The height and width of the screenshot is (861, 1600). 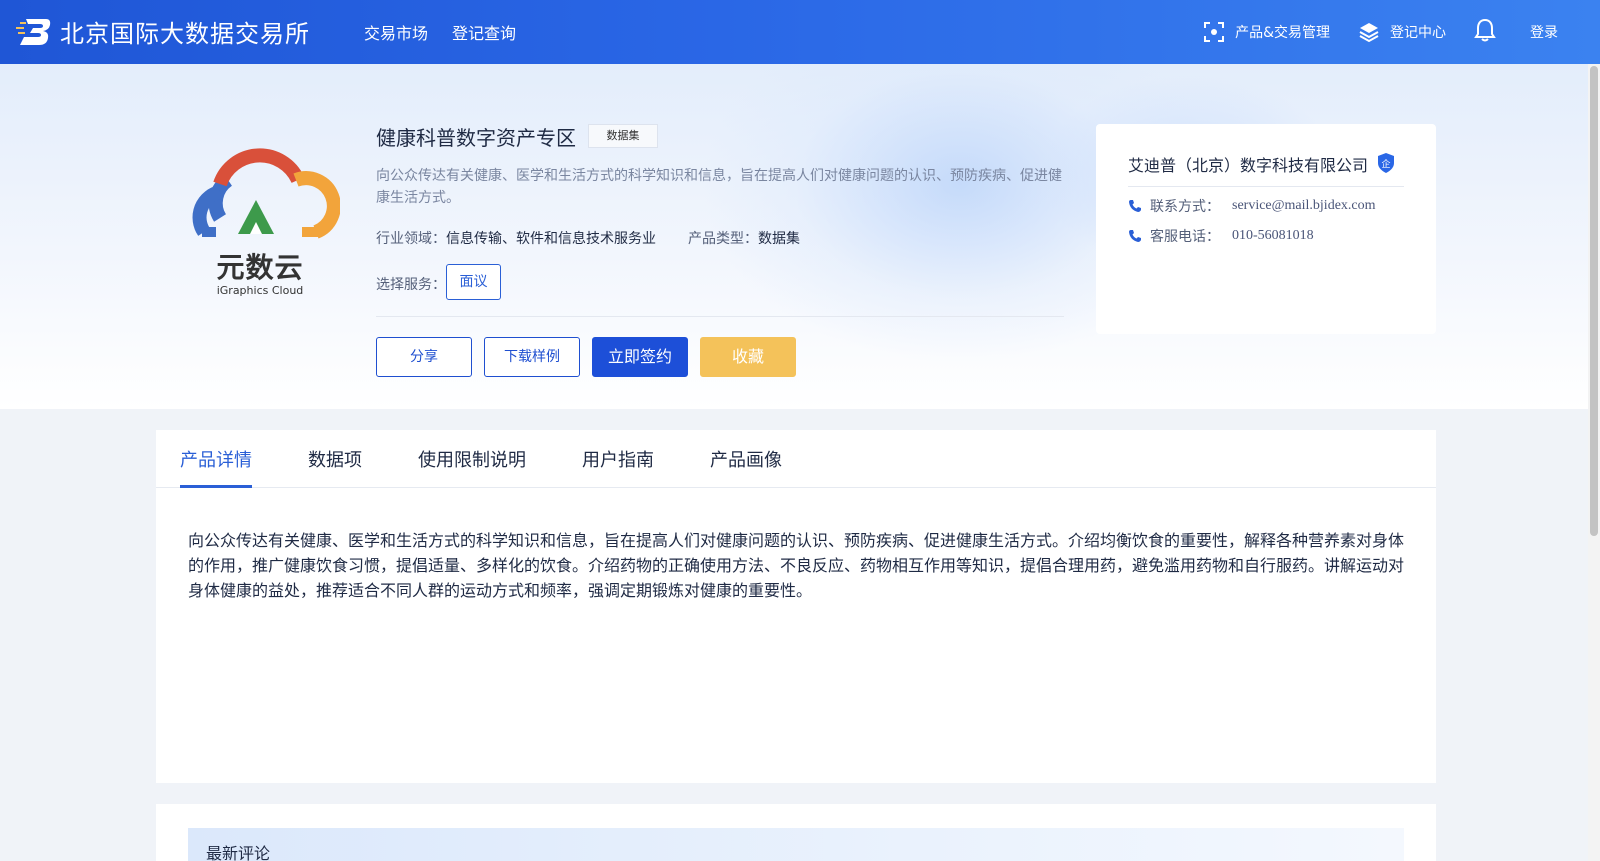 What do you see at coordinates (532, 357) in the screenshot?
I see `download-sample-button: 下载样例` at bounding box center [532, 357].